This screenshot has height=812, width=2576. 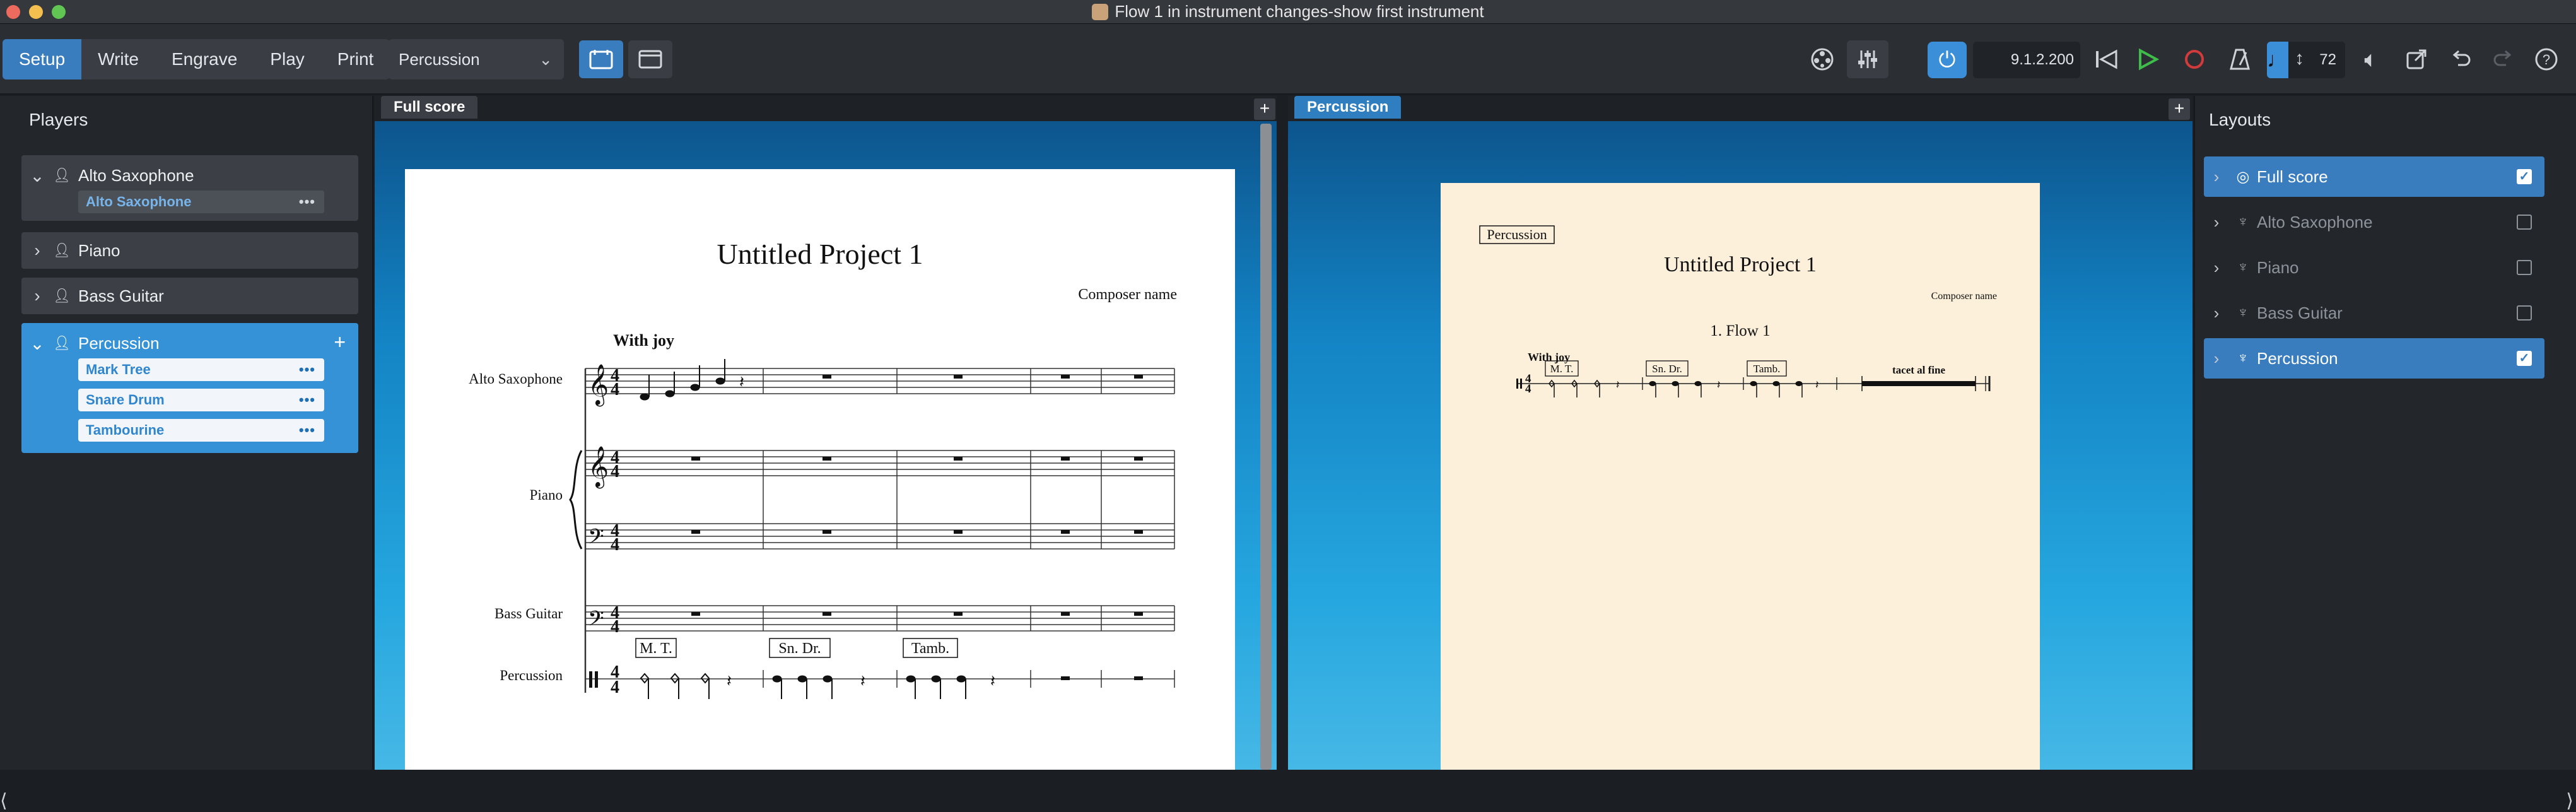 What do you see at coordinates (4, 801) in the screenshot?
I see `collapse-left-panel-icon: ⟨` at bounding box center [4, 801].